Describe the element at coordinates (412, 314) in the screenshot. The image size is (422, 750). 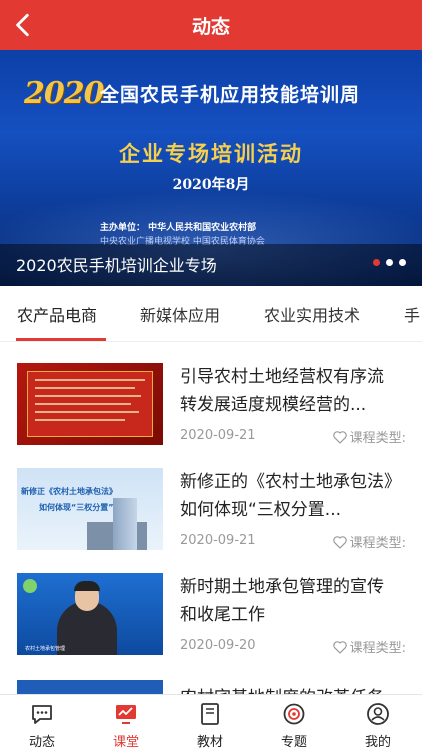
I see `tab-more: 手` at that location.